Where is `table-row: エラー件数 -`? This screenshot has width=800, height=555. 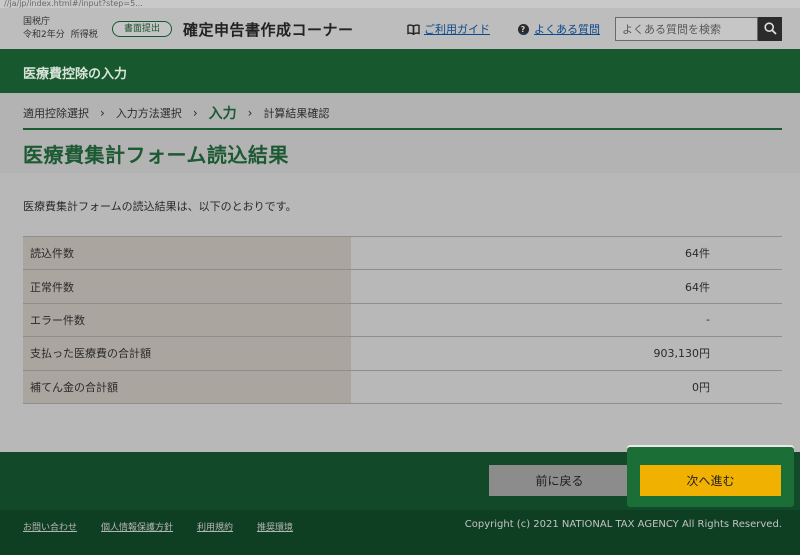
table-row: エラー件数 - is located at coordinates (402, 320).